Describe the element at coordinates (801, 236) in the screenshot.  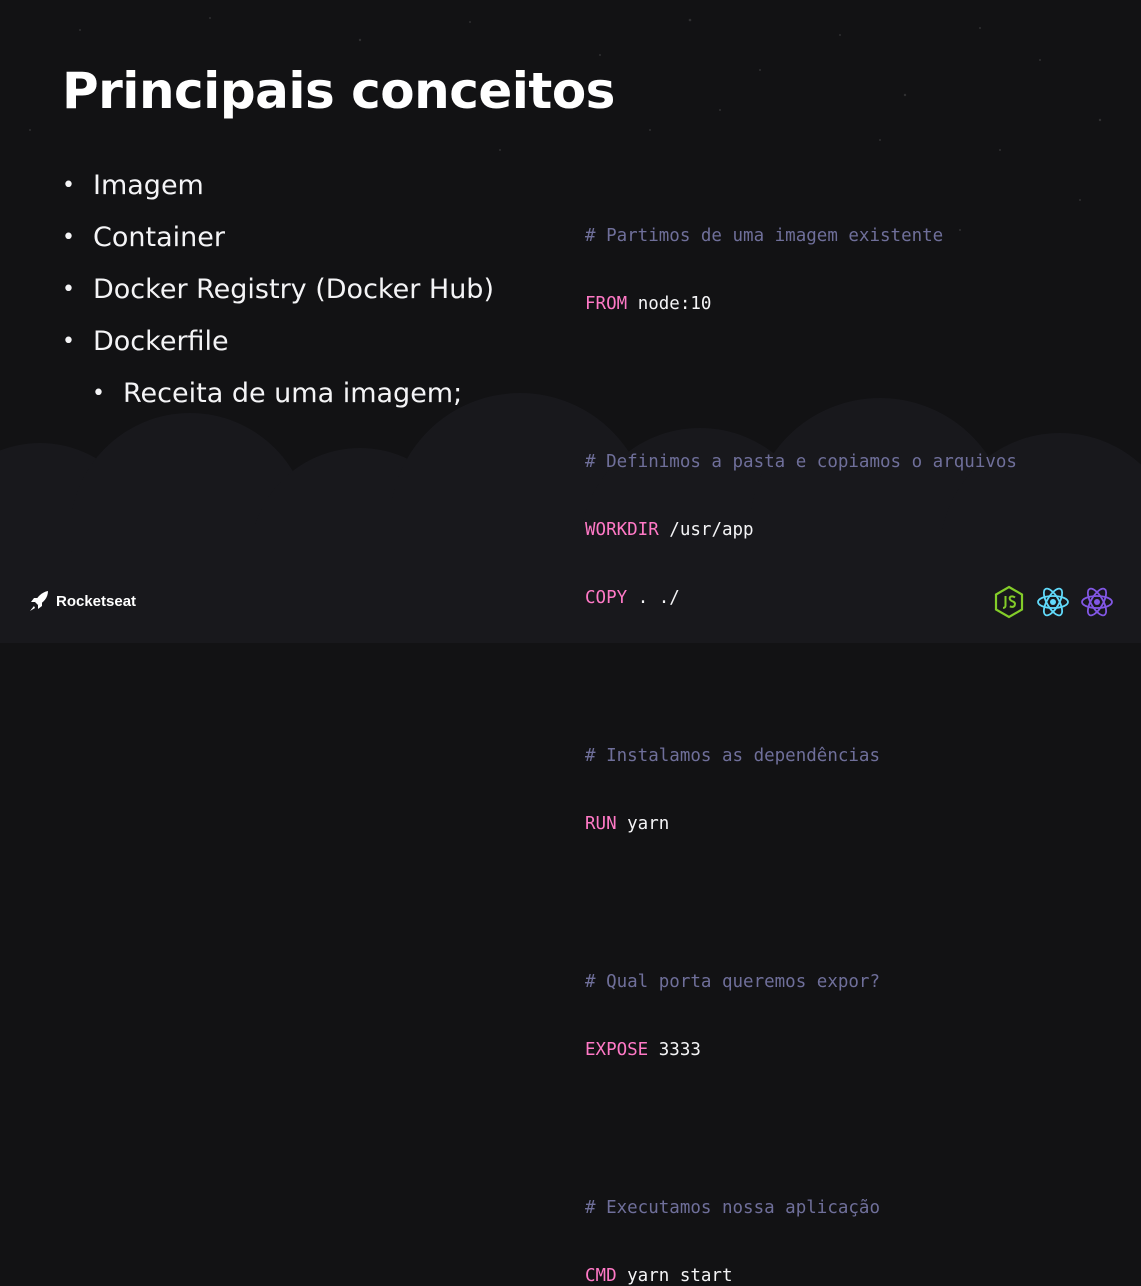
I see `code-comment: # Partimos de uma imagem existente` at that location.